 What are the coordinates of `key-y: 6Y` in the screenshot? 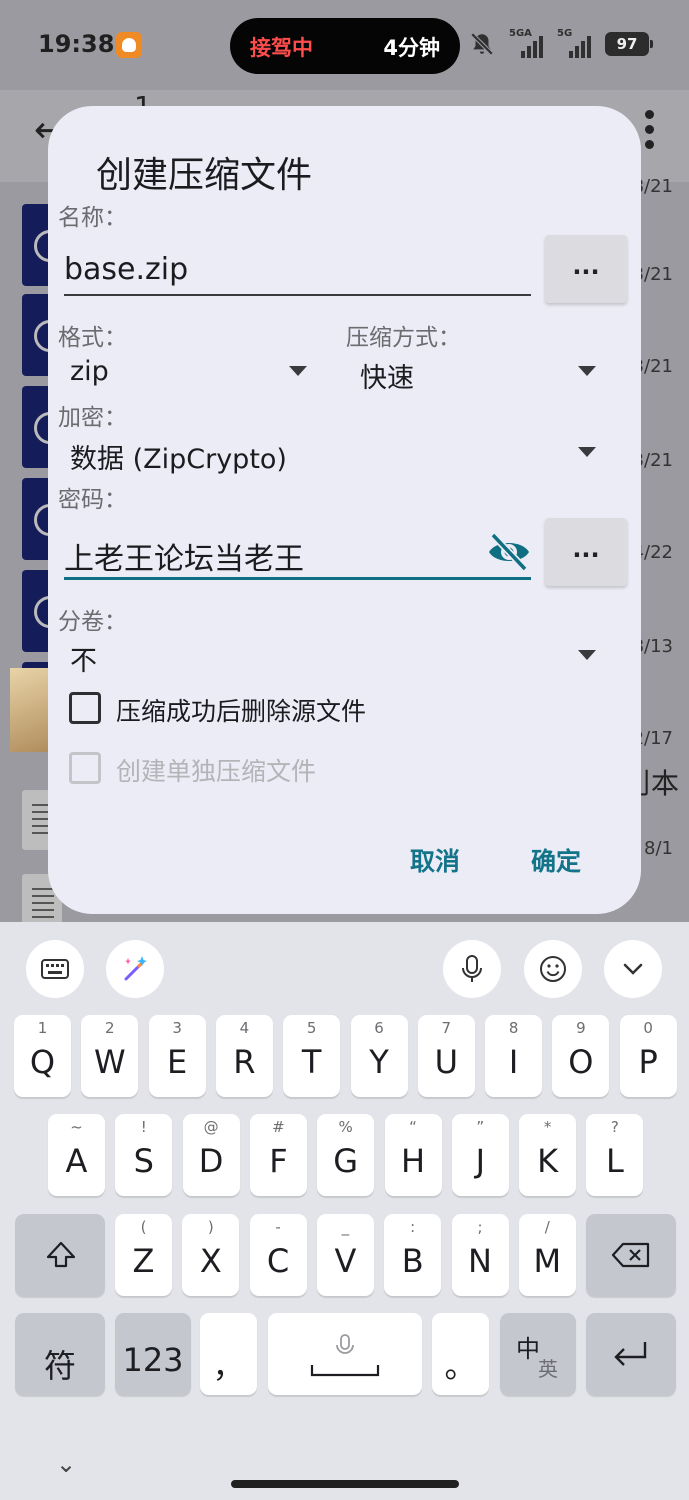 It's located at (379, 1056).